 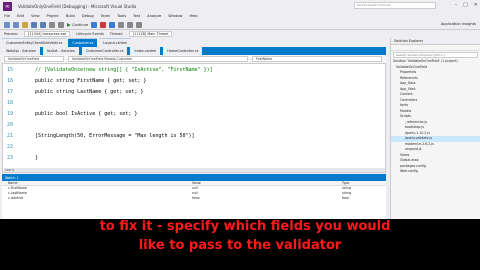 I want to click on code-line: public string LastName { get; set; }, so click(x=89, y=92).